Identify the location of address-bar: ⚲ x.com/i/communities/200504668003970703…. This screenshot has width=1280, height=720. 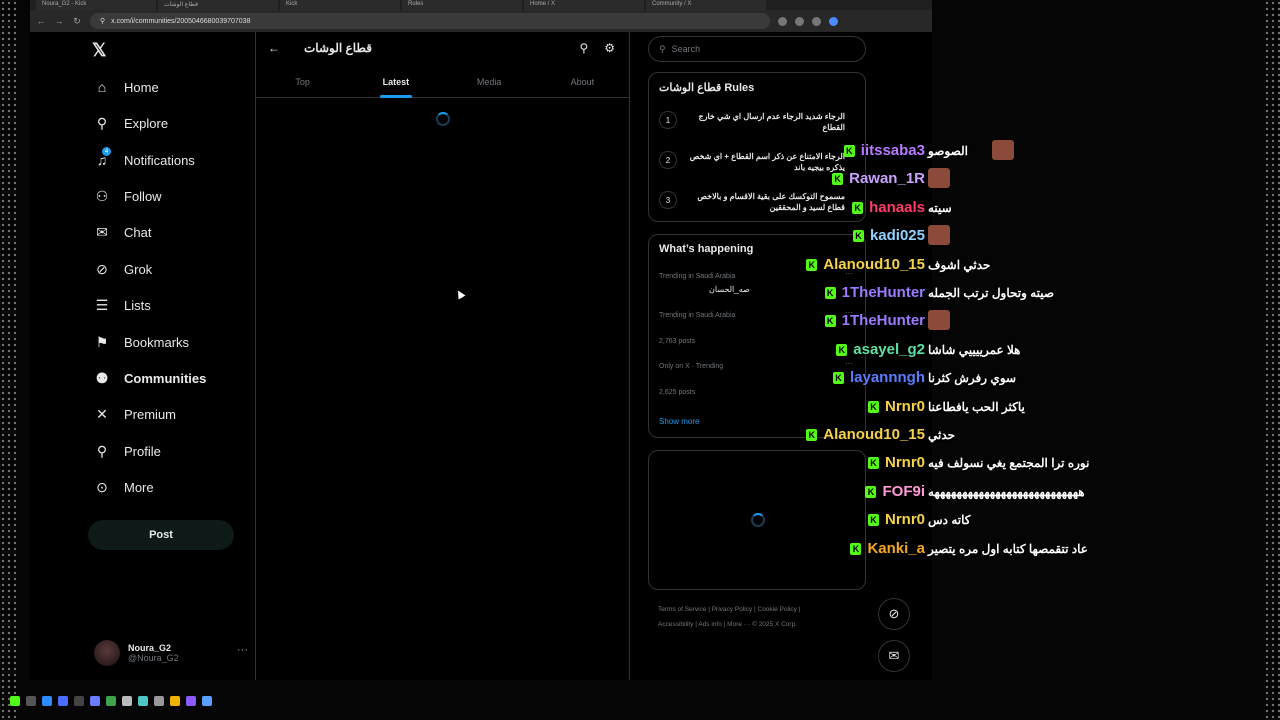
(430, 21).